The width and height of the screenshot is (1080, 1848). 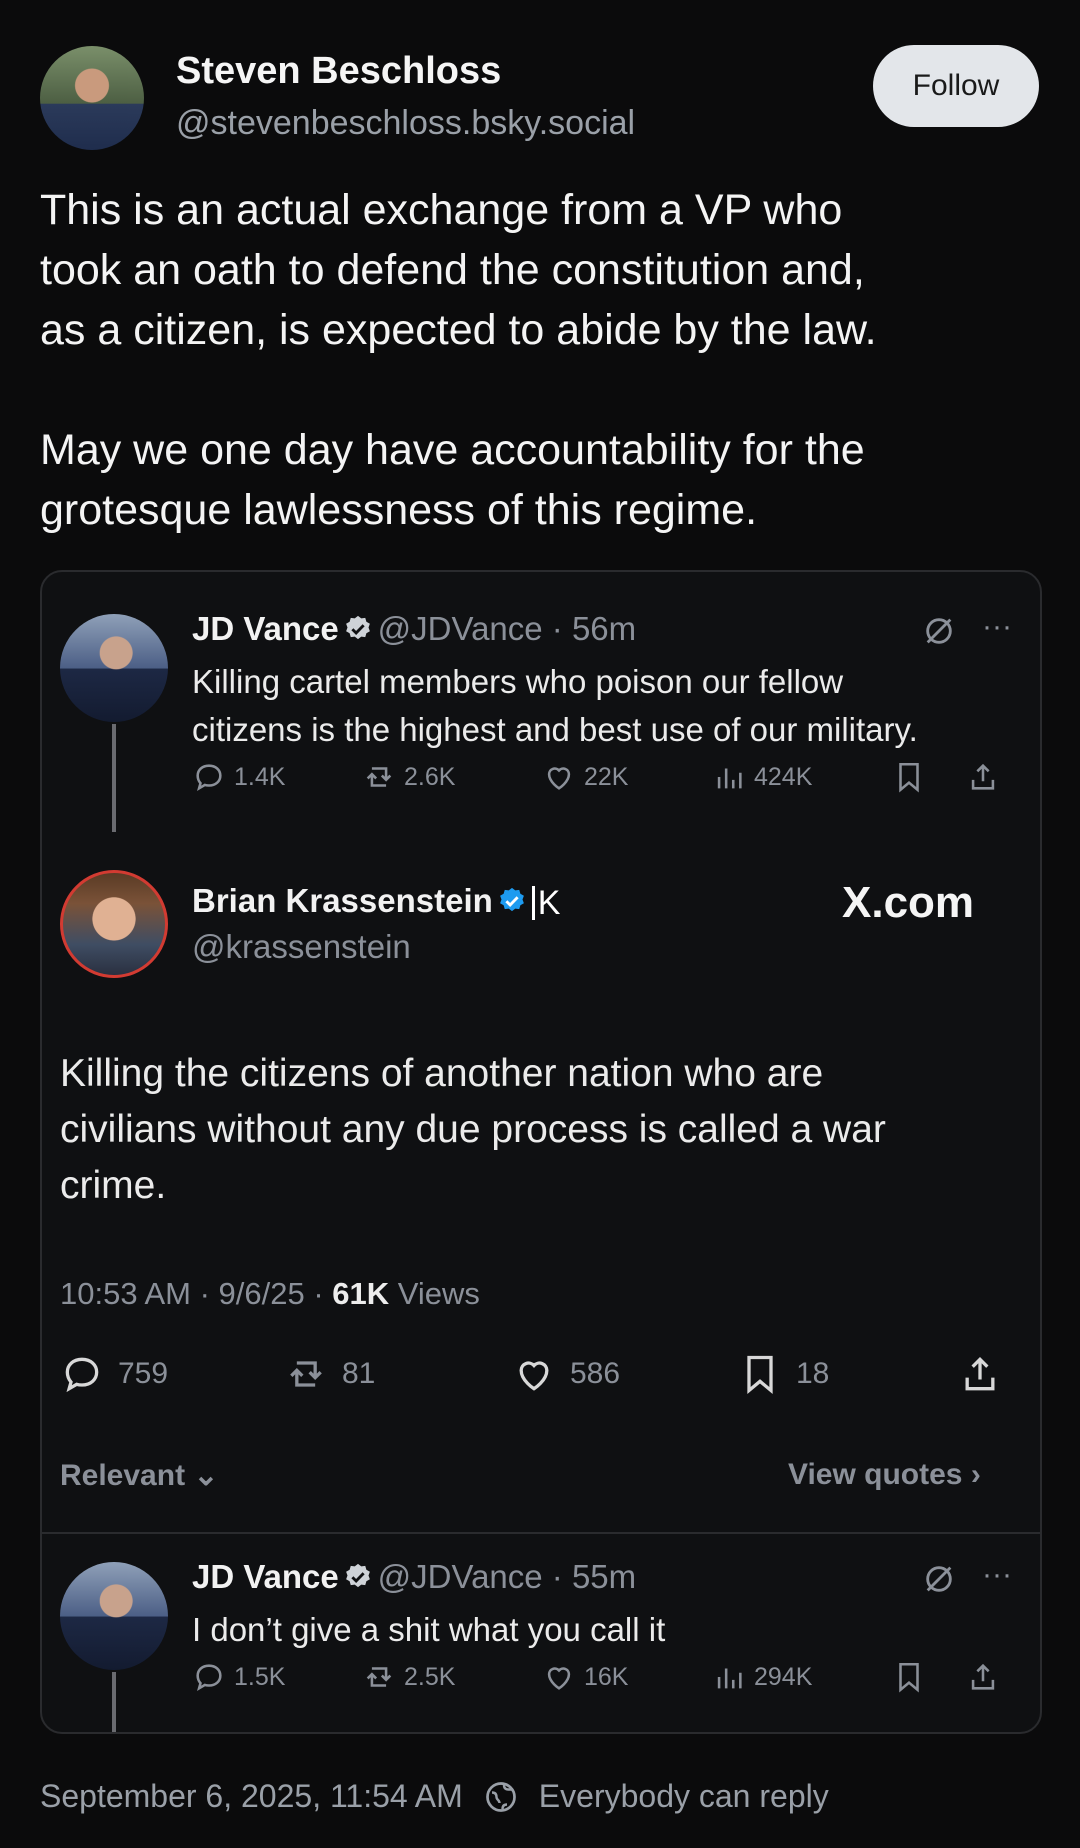 I want to click on author-avatar, so click(x=92, y=98).